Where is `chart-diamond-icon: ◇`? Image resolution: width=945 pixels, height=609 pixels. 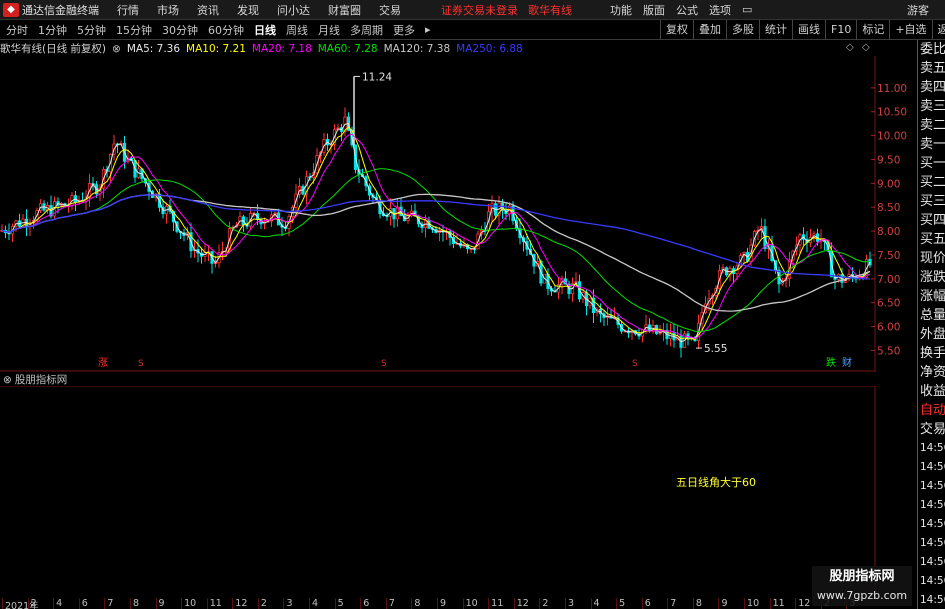 chart-diamond-icon: ◇ is located at coordinates (850, 47).